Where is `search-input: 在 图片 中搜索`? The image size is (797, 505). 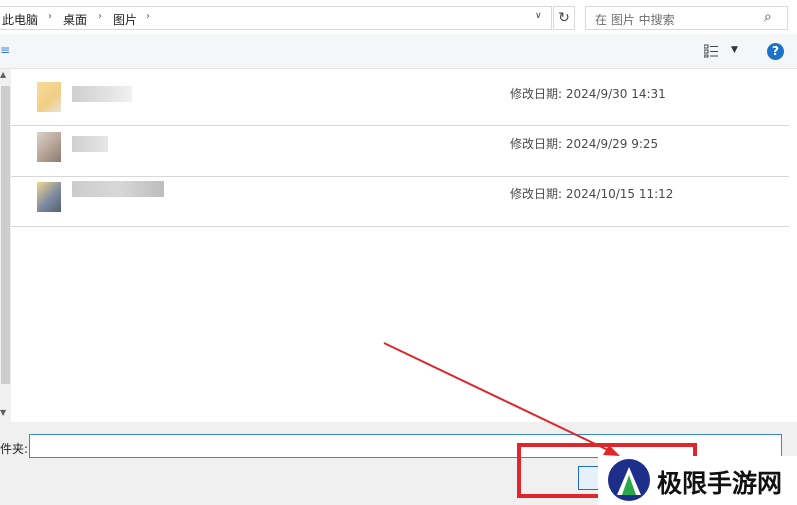 search-input: 在 图片 中搜索 is located at coordinates (635, 19).